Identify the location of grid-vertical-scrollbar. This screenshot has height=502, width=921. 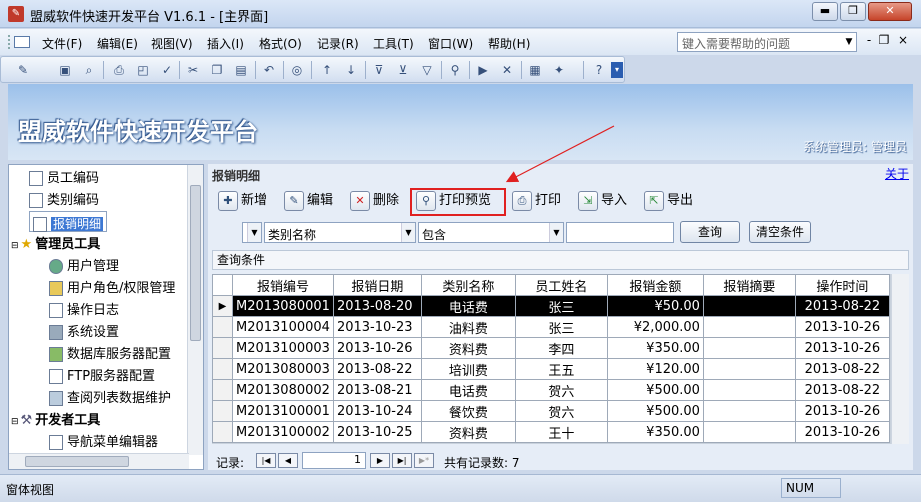
(900, 359).